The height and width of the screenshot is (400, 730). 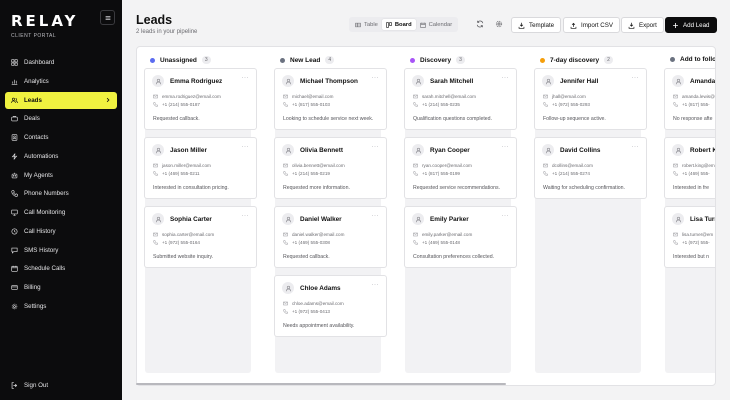 What do you see at coordinates (61, 137) in the screenshot?
I see `sidebar-item-contacts: Contacts` at bounding box center [61, 137].